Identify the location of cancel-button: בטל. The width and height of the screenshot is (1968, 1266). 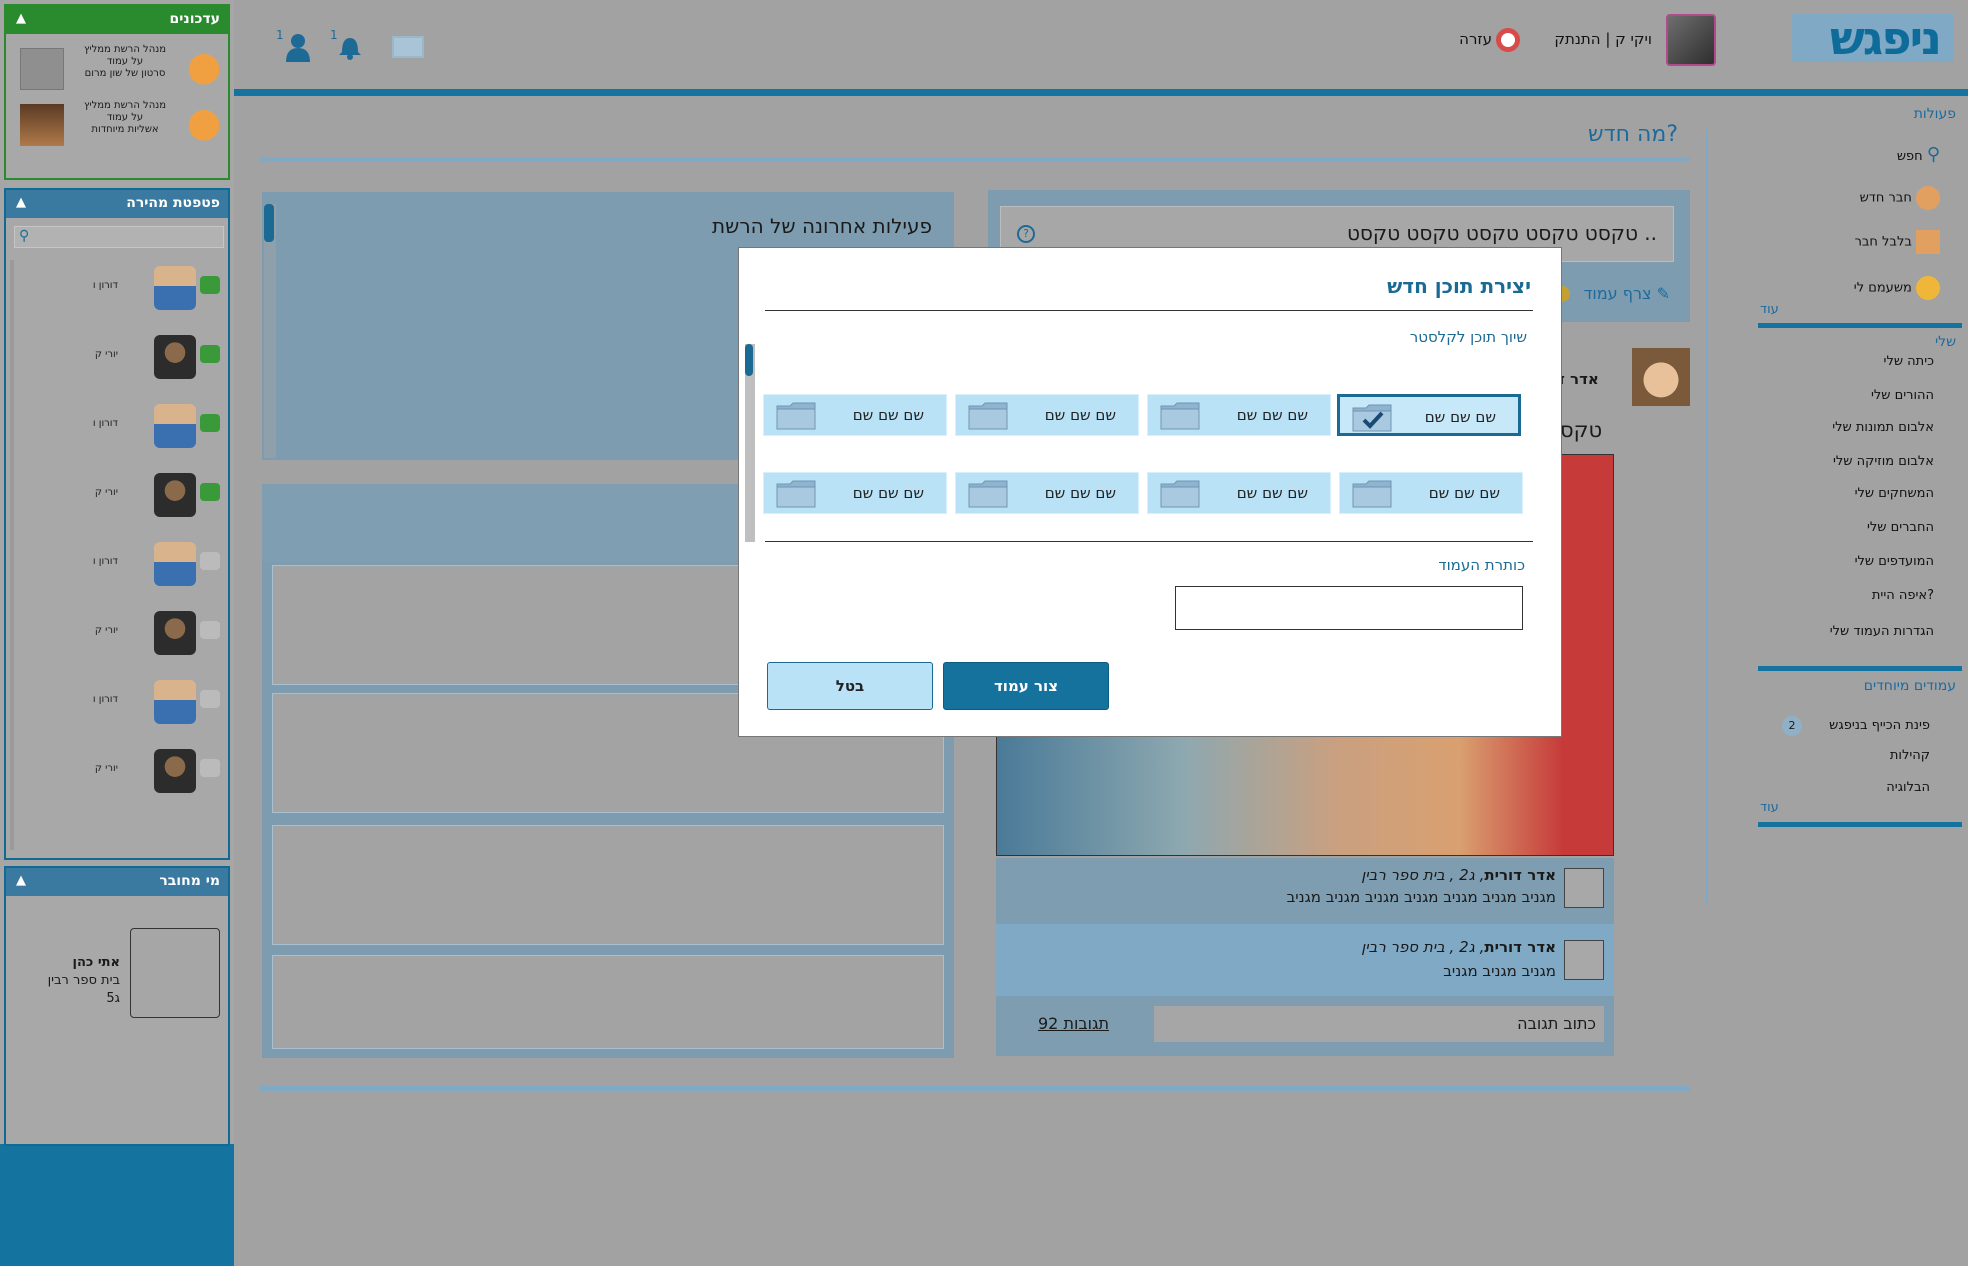
(850, 686).